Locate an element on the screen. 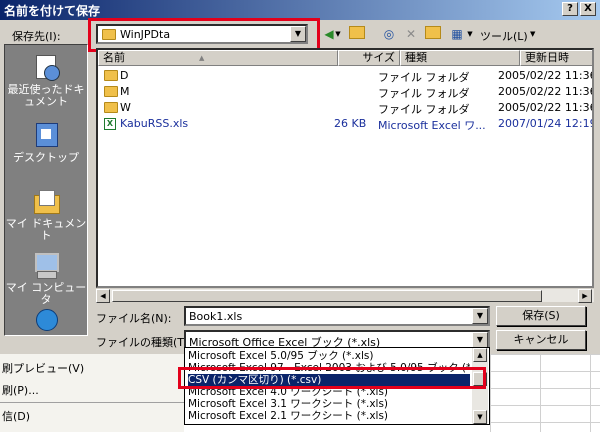 Image resolution: width=600 pixels, height=432 pixels. place-my-computer: マイ コンピュータ is located at coordinates (46, 278).